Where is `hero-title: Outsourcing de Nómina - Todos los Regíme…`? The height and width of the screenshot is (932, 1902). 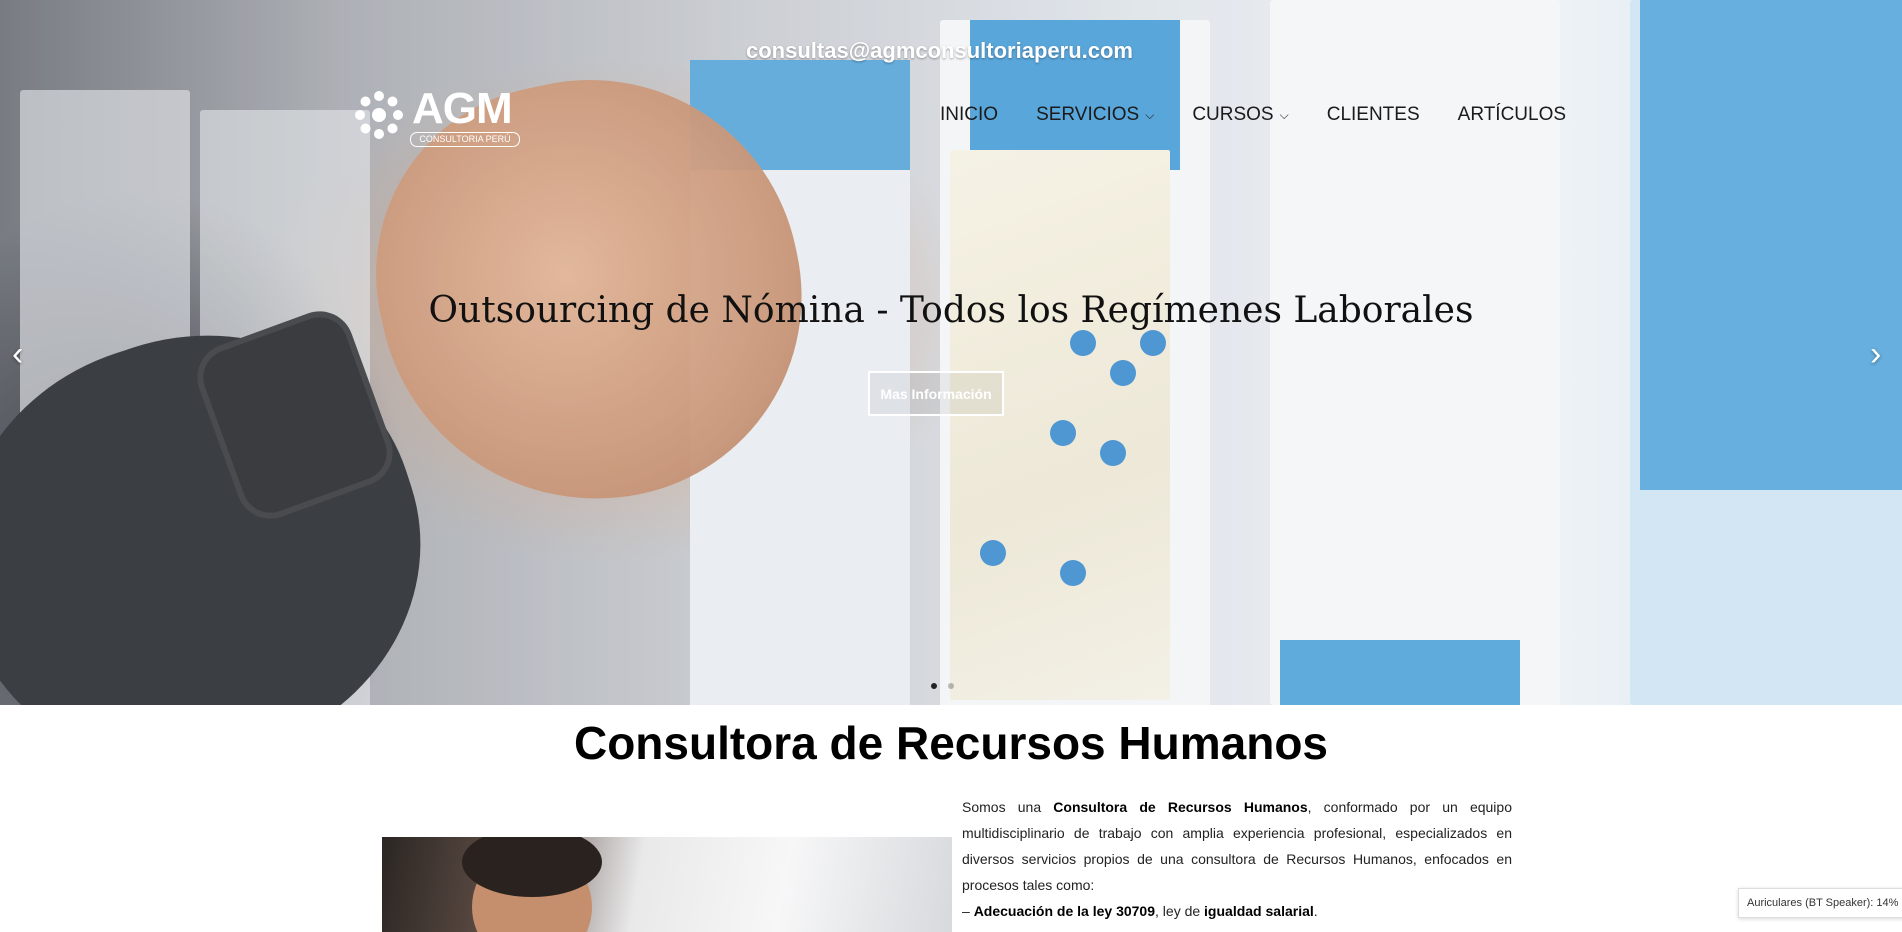 hero-title: Outsourcing de Nómina - Todos los Regíme… is located at coordinates (951, 310).